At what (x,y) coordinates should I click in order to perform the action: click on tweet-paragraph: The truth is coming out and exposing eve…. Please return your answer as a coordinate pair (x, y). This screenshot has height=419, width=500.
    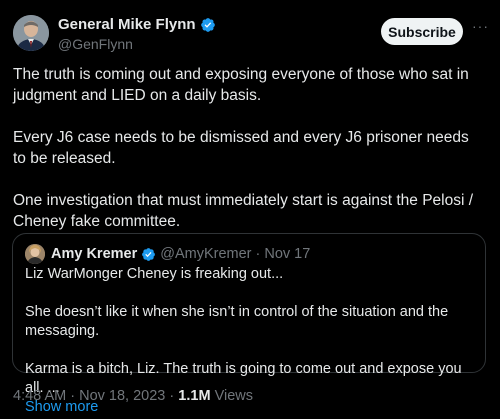
    Looking at the image, I should click on (241, 85).